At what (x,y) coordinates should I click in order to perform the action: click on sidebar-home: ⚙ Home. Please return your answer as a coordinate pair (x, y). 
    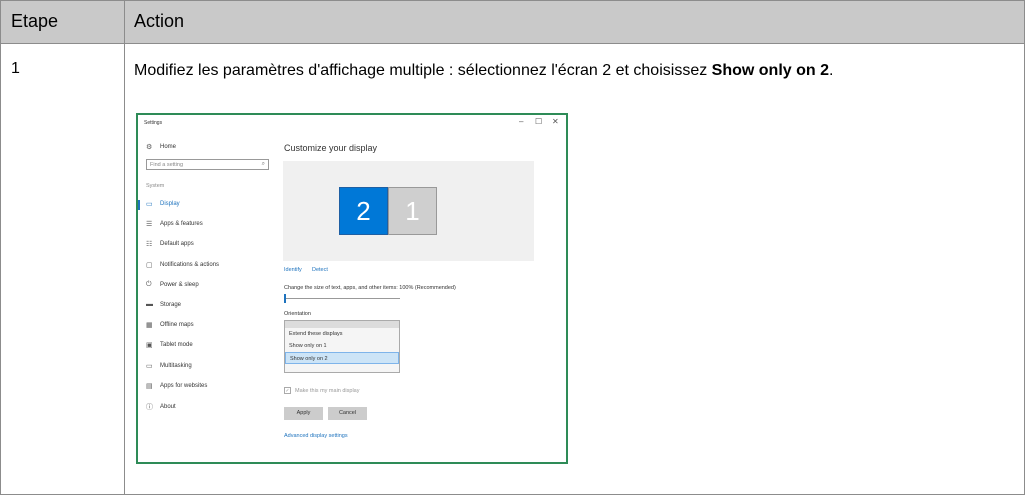
    Looking at the image, I should click on (161, 147).